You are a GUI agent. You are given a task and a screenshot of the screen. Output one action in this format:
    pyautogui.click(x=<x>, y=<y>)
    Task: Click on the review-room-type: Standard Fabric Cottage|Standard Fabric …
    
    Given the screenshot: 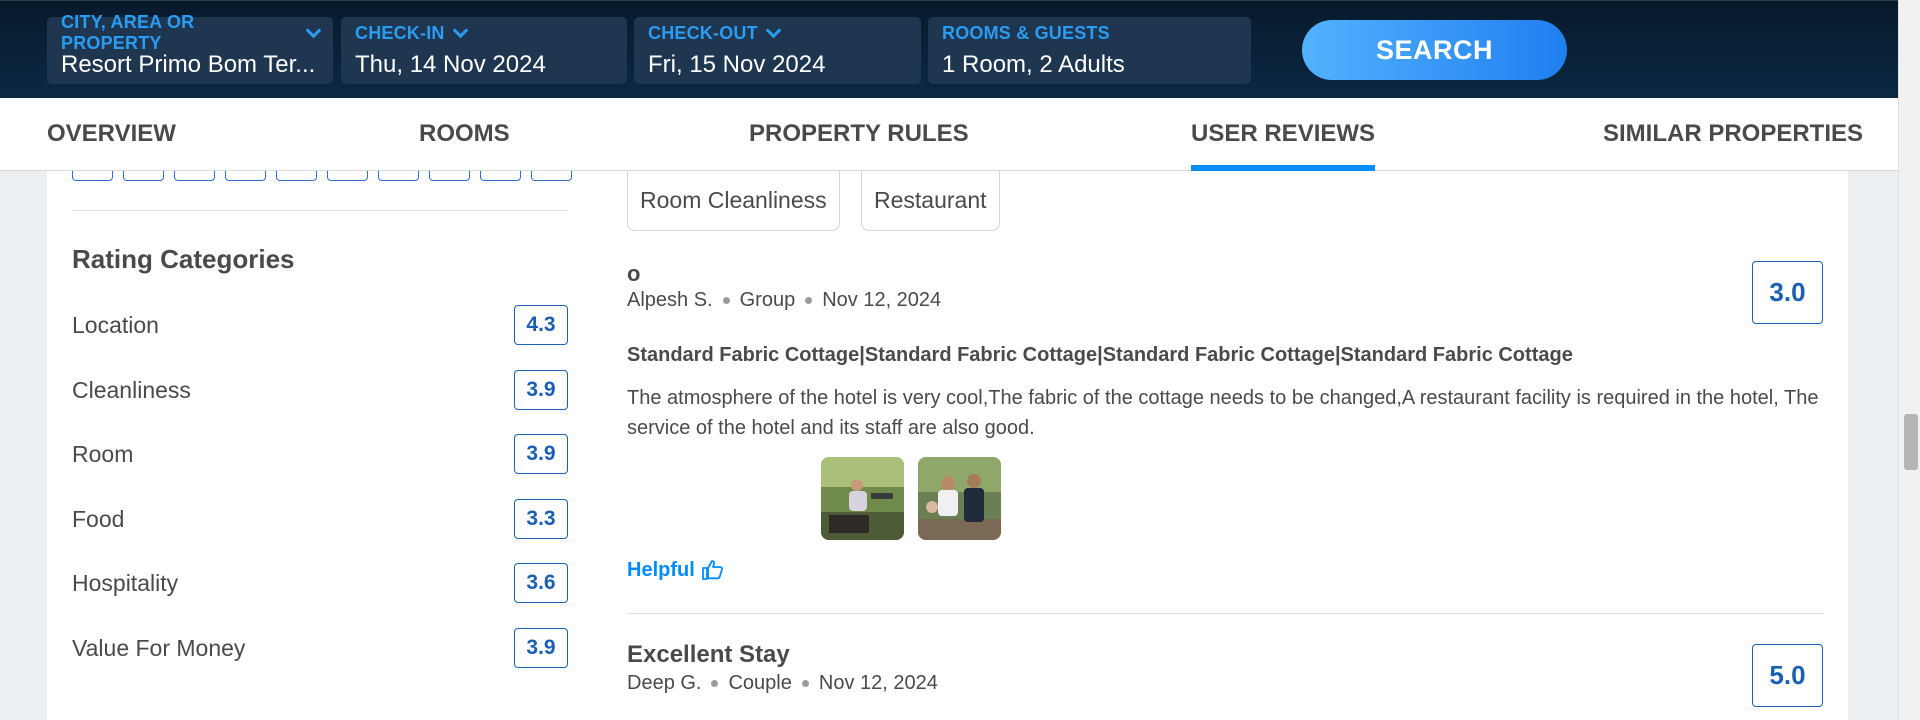 What is the action you would take?
    pyautogui.click(x=1100, y=355)
    